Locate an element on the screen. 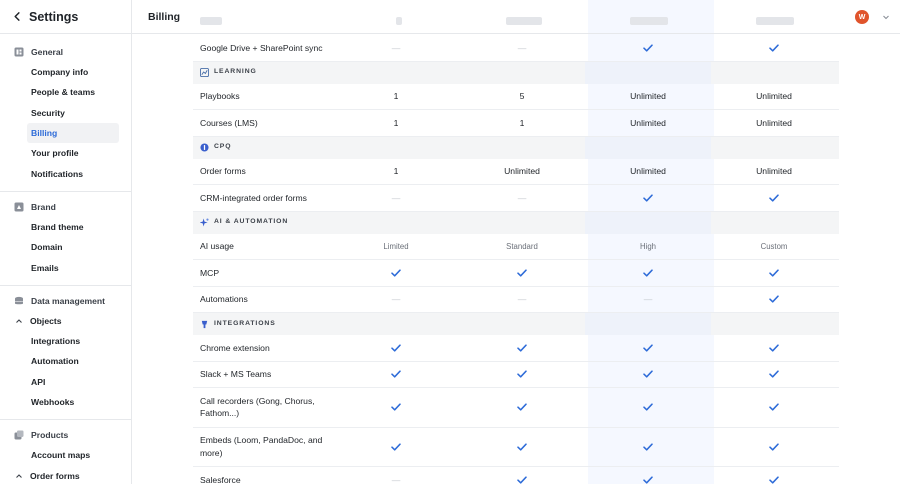  sidebar-item-brand-theme: Brand theme is located at coordinates (65, 227).